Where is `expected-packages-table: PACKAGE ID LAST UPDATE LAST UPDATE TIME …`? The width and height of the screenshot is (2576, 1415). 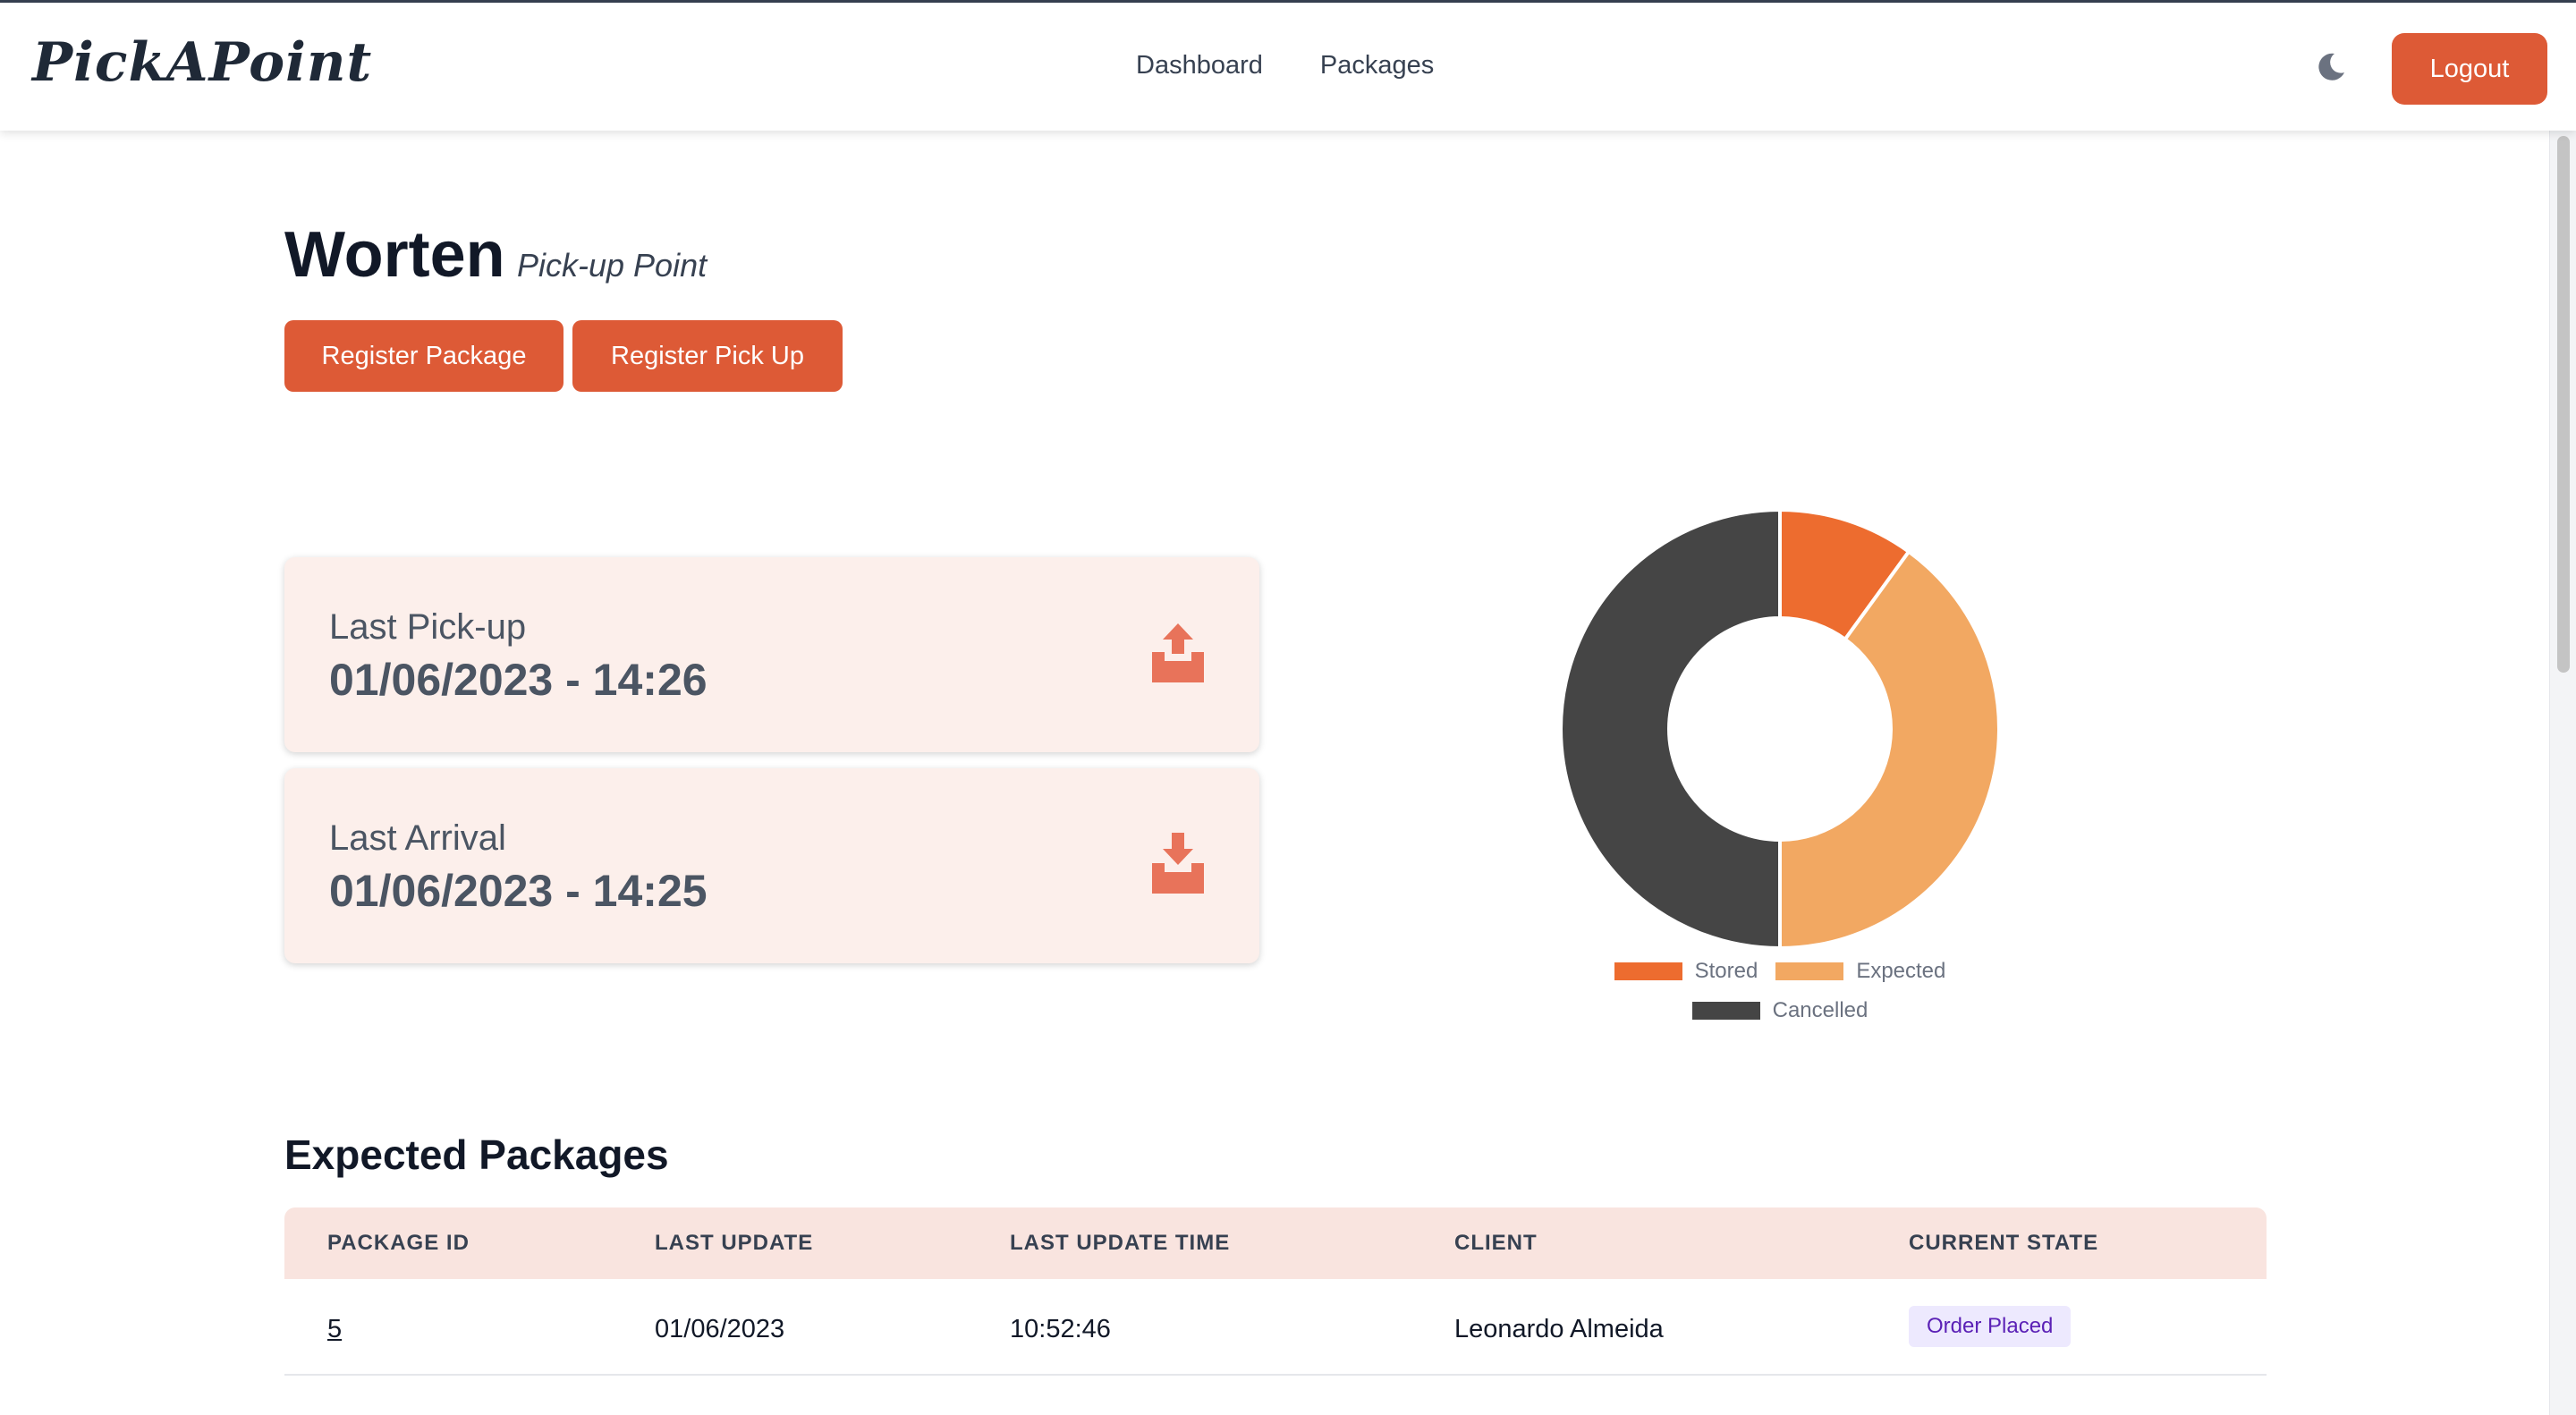 expected-packages-table: PACKAGE ID LAST UPDATE LAST UPDATE TIME … is located at coordinates (1275, 1311).